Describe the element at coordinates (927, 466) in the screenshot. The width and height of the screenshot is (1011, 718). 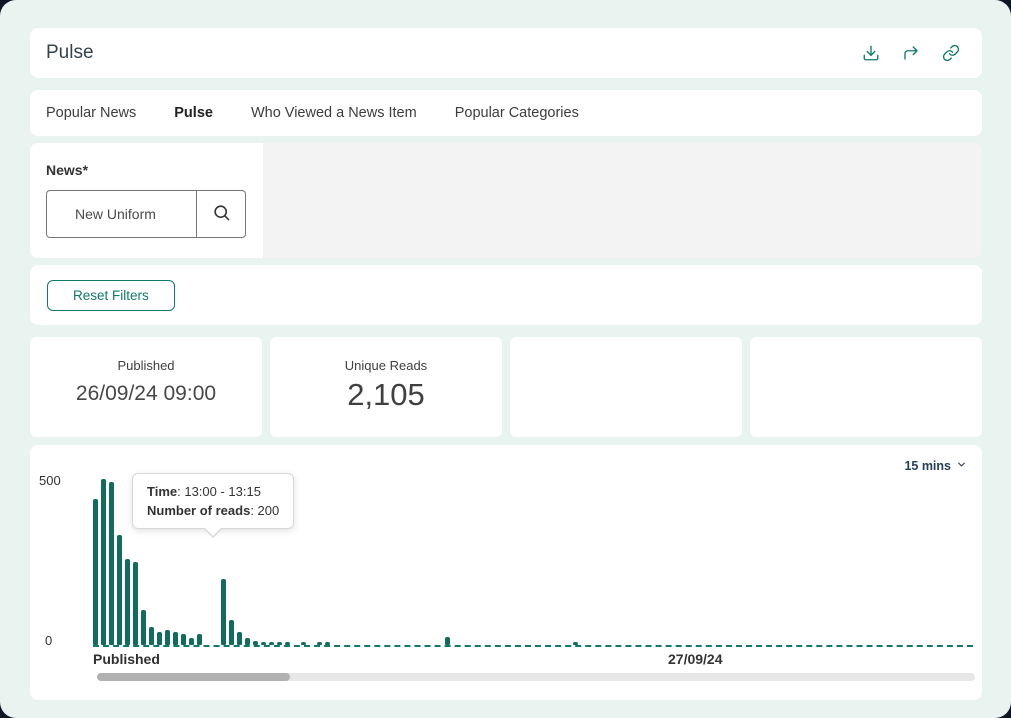
I see `interval-label: 15 mins` at that location.